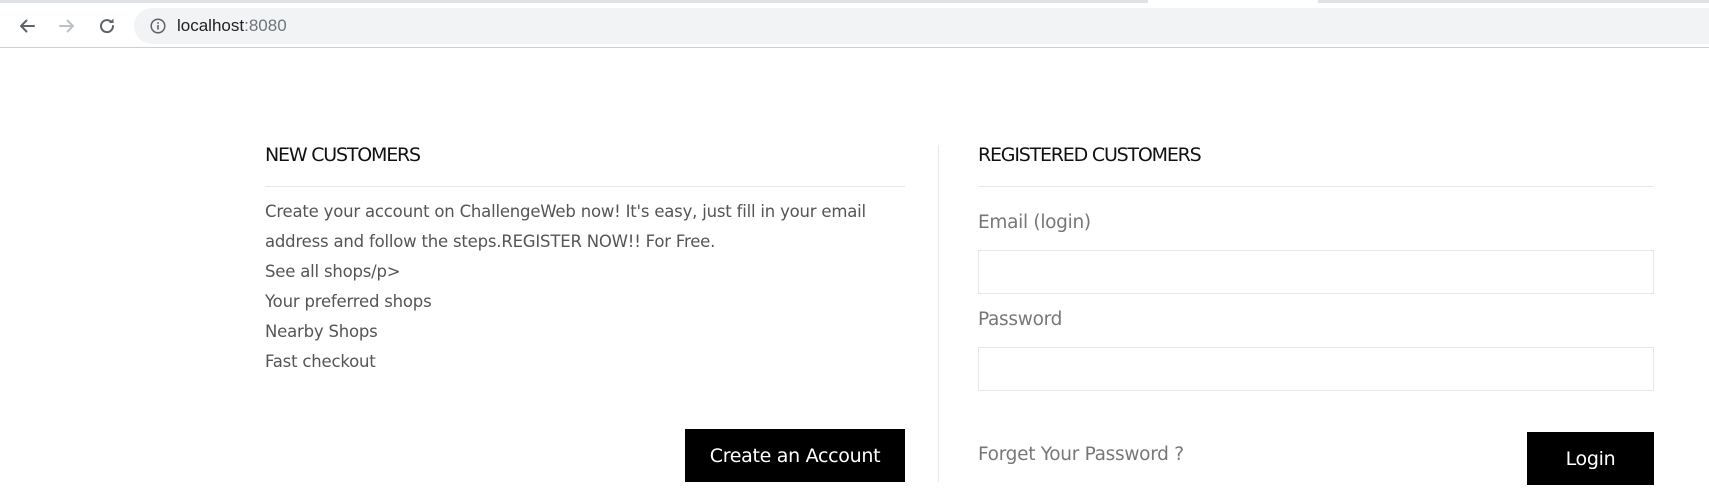  Describe the element at coordinates (333, 271) in the screenshot. I see `see-all-shops-item: See all shops/p>` at that location.